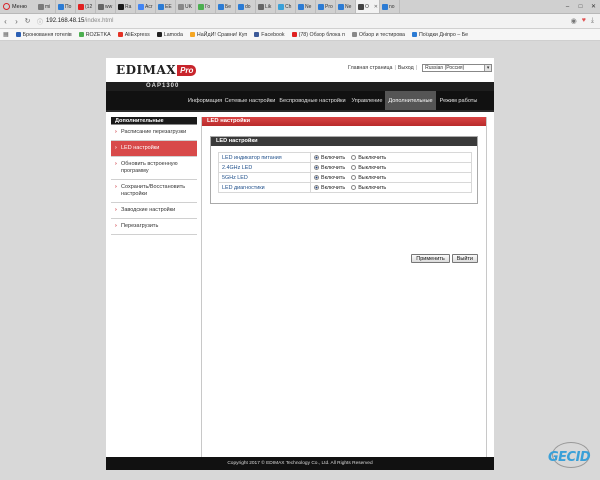 This screenshot has height=480, width=600. I want to click on nav-item: Режим работы, so click(458, 100).